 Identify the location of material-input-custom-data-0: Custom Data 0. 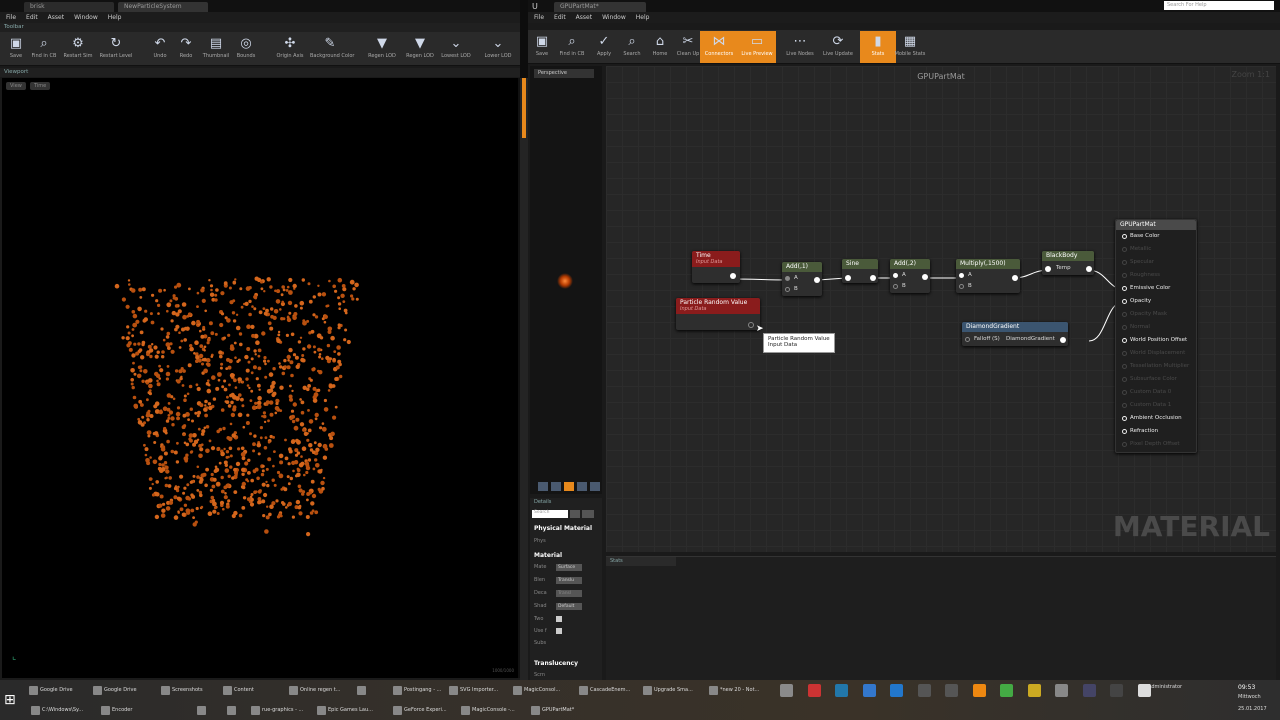
(1146, 392).